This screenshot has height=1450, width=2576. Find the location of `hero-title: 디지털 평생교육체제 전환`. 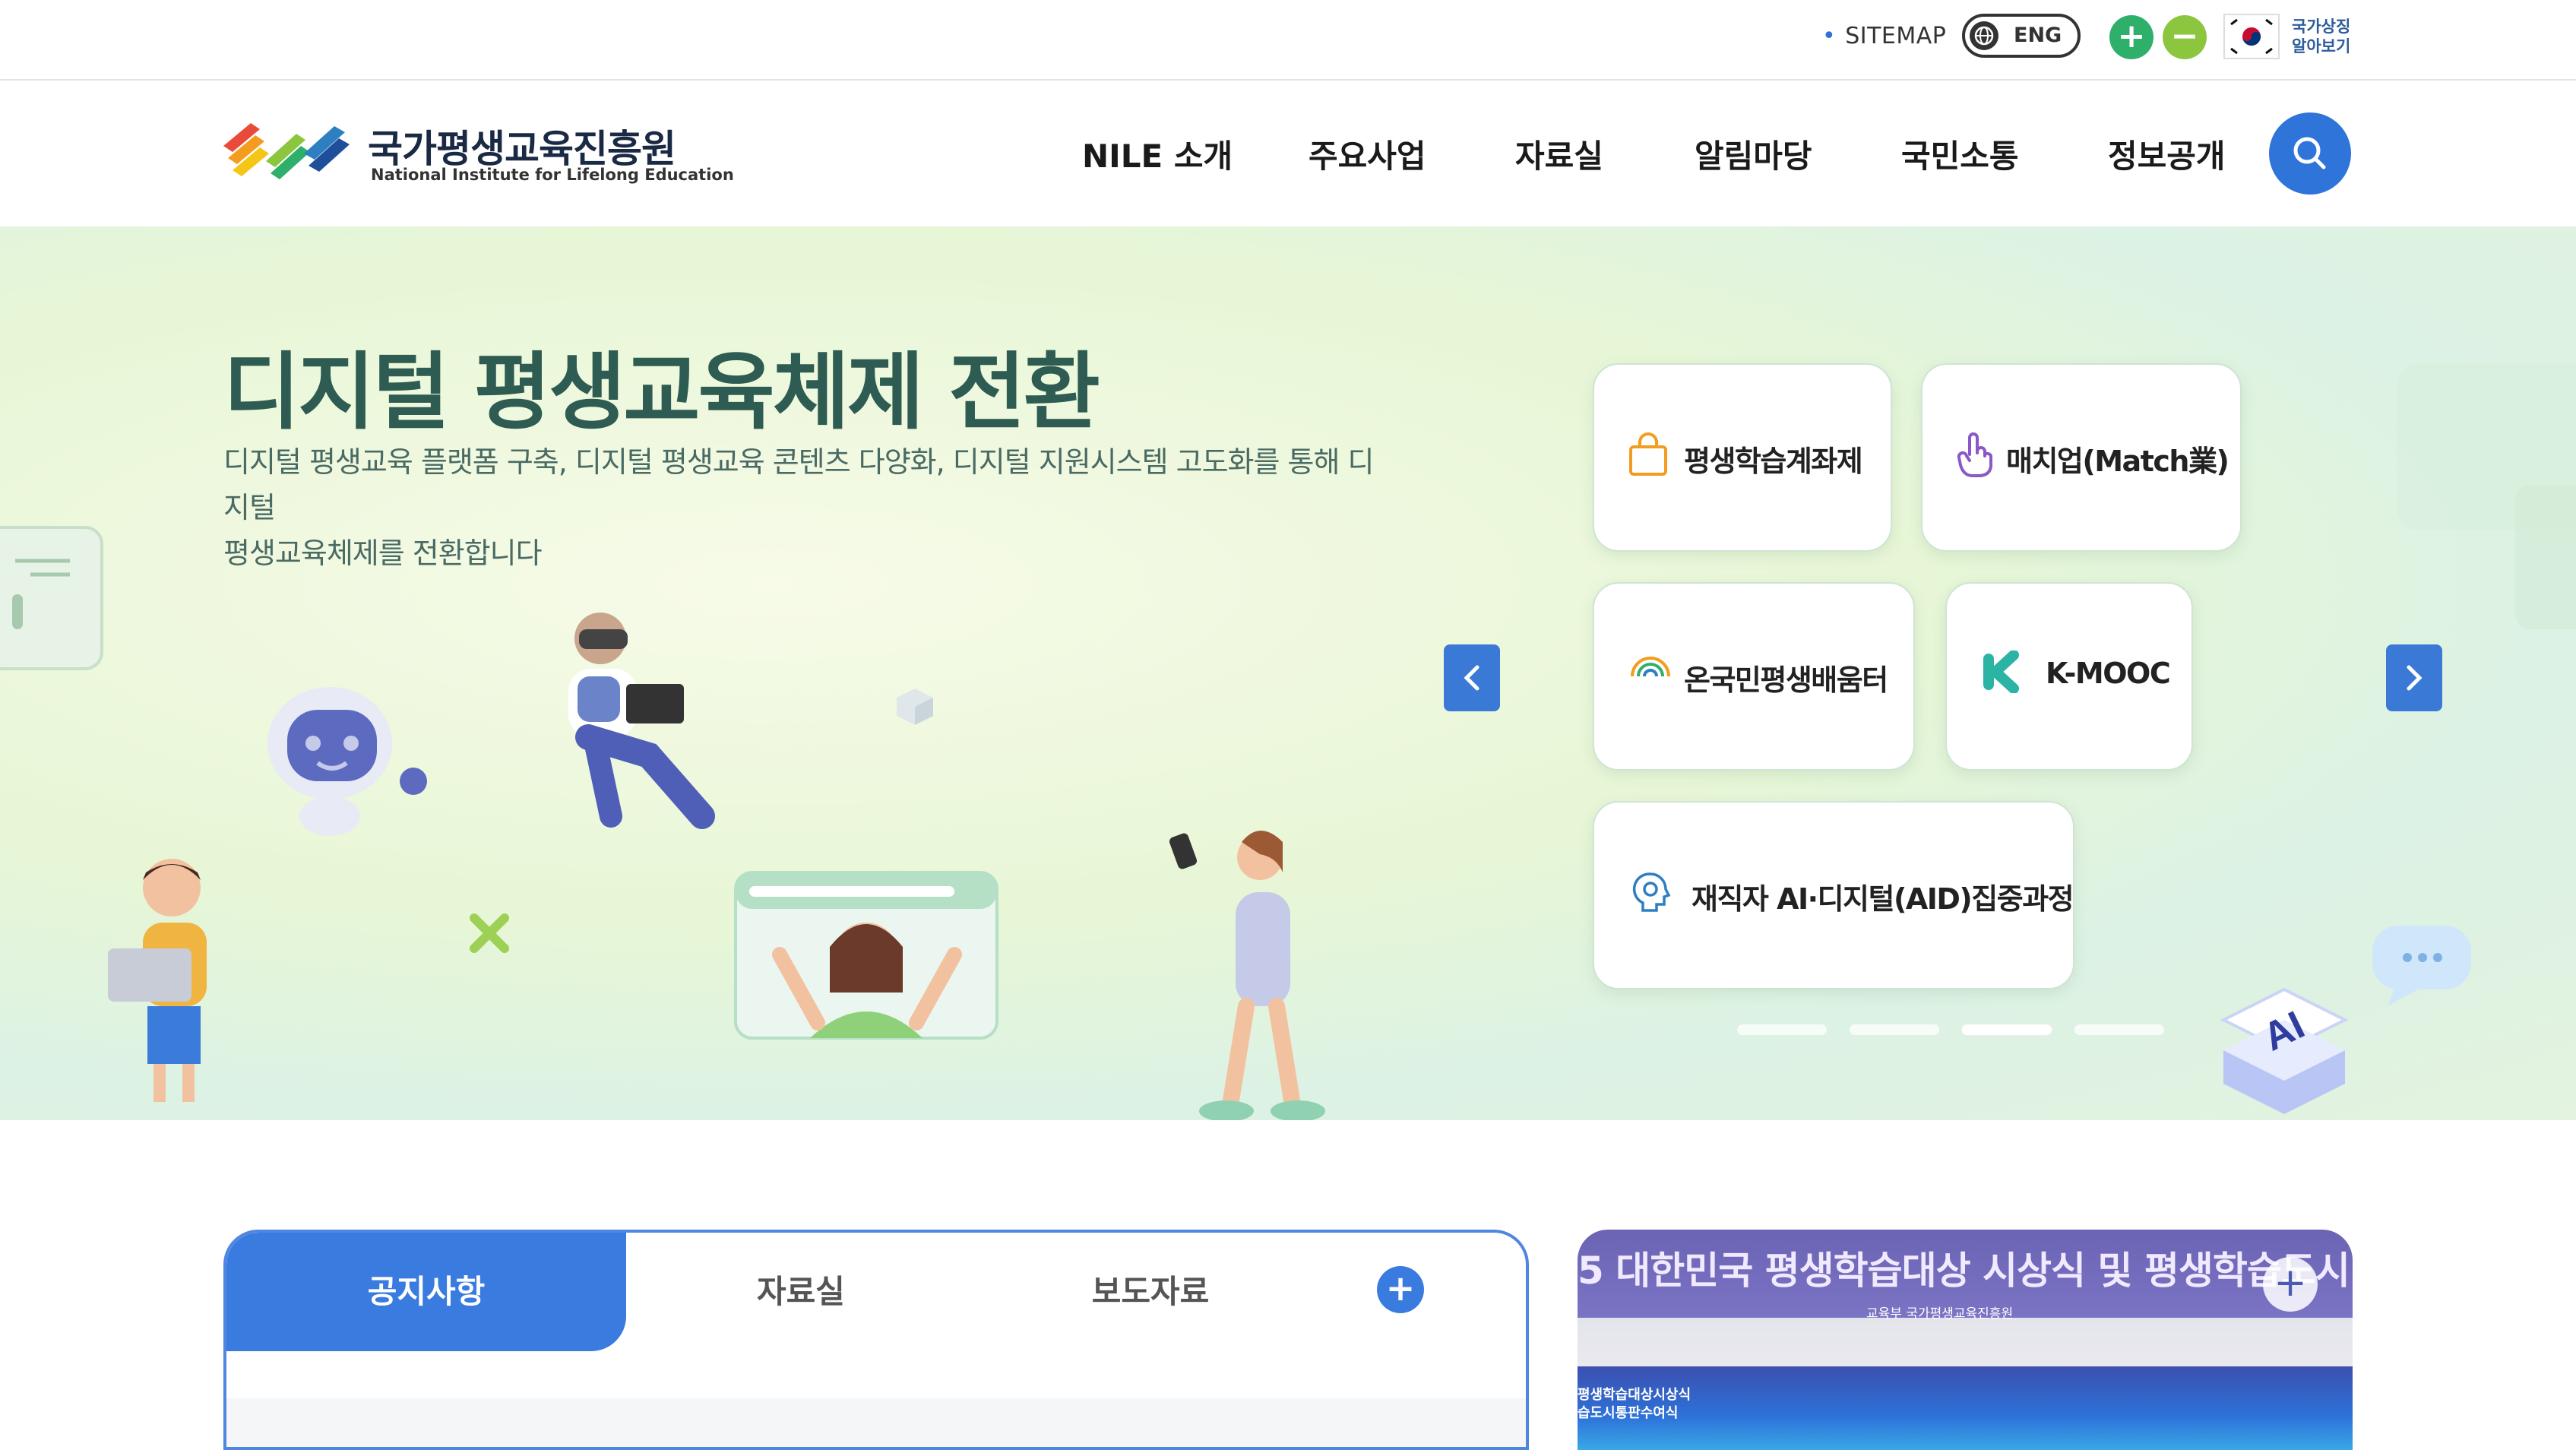

hero-title: 디지털 평생교육체제 전환 is located at coordinates (661, 392).